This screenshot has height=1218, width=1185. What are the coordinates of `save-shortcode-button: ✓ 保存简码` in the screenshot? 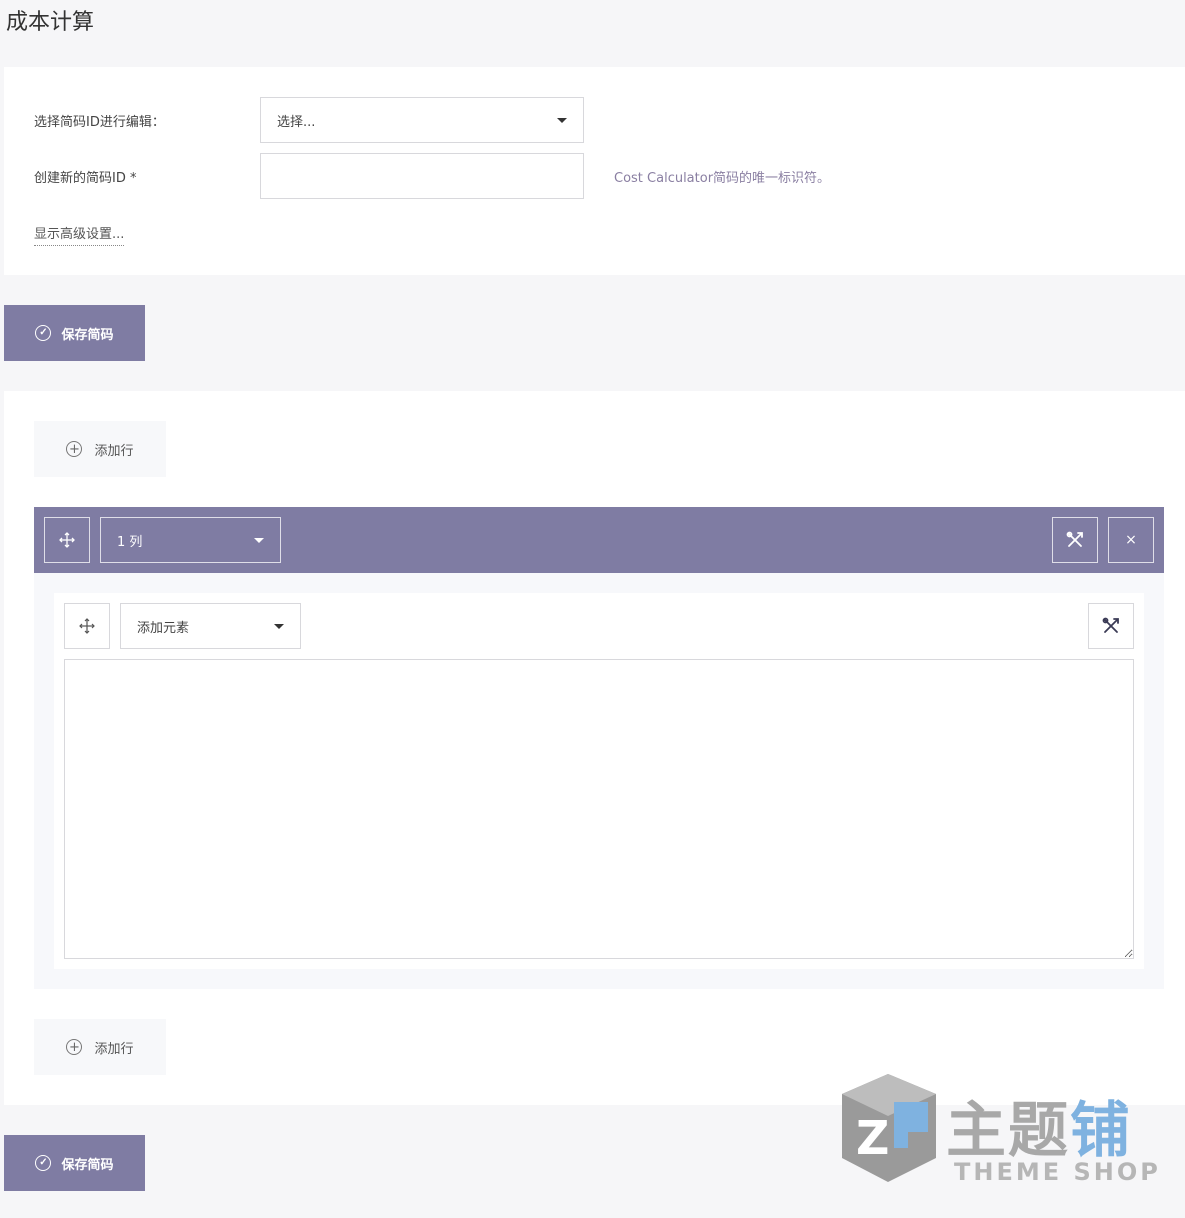 It's located at (74, 333).